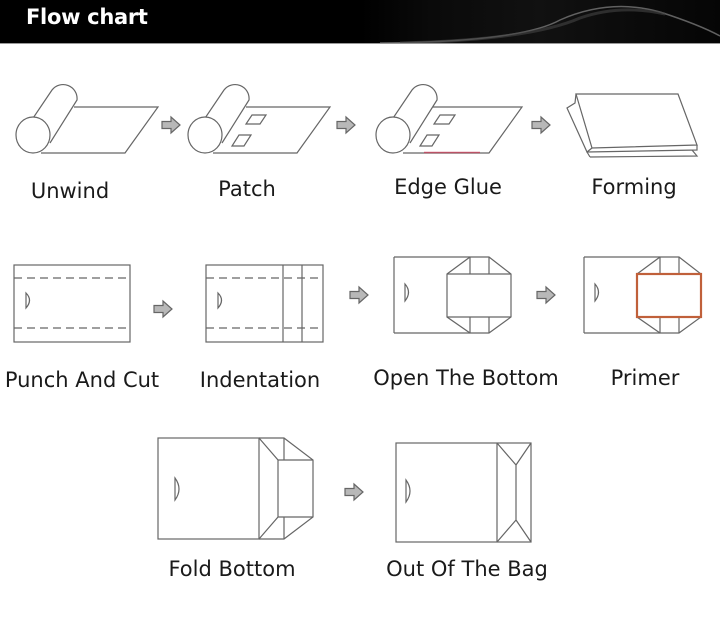  What do you see at coordinates (449, 118) in the screenshot?
I see `roll-glue-icon` at bounding box center [449, 118].